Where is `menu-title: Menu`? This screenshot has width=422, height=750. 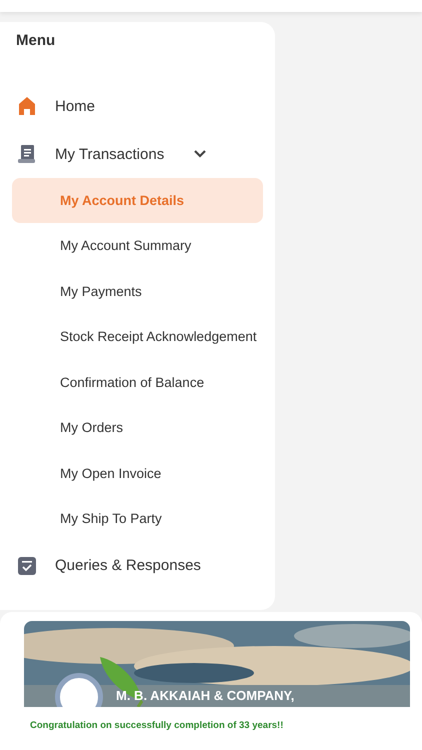
menu-title: Menu is located at coordinates (36, 41).